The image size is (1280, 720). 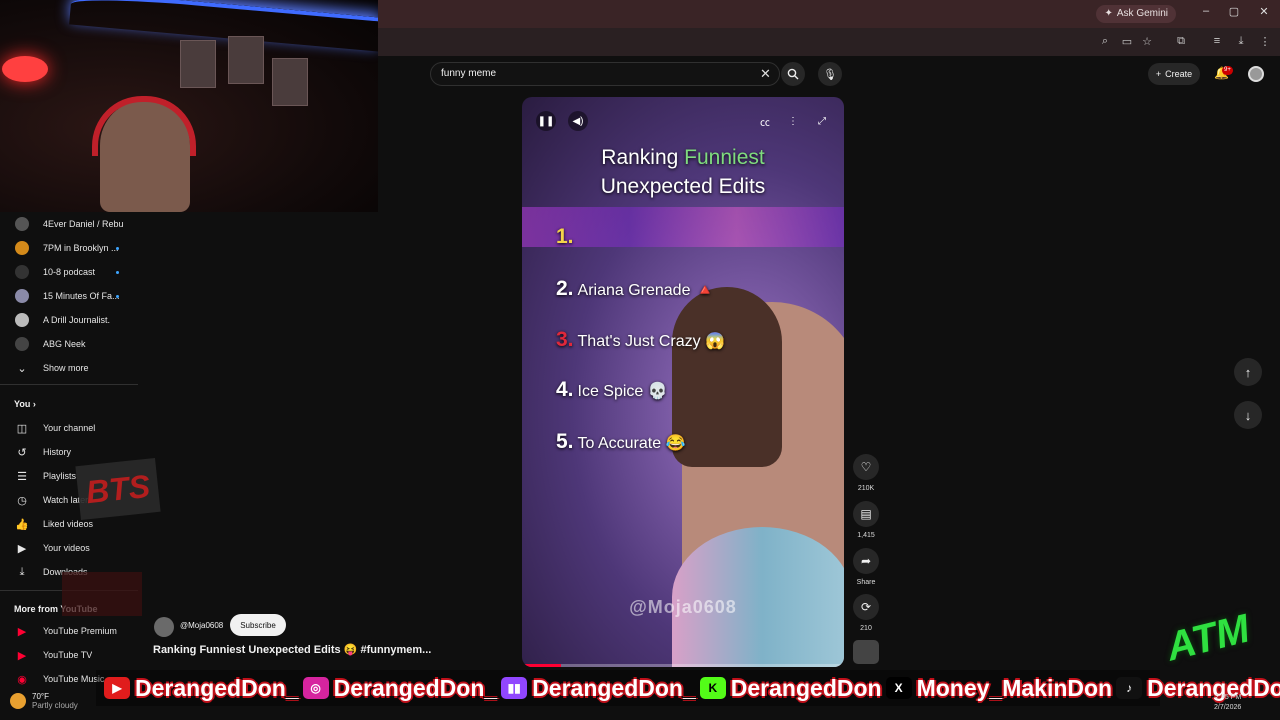 I want to click on voice-search-button: 🎙, so click(x=830, y=74).